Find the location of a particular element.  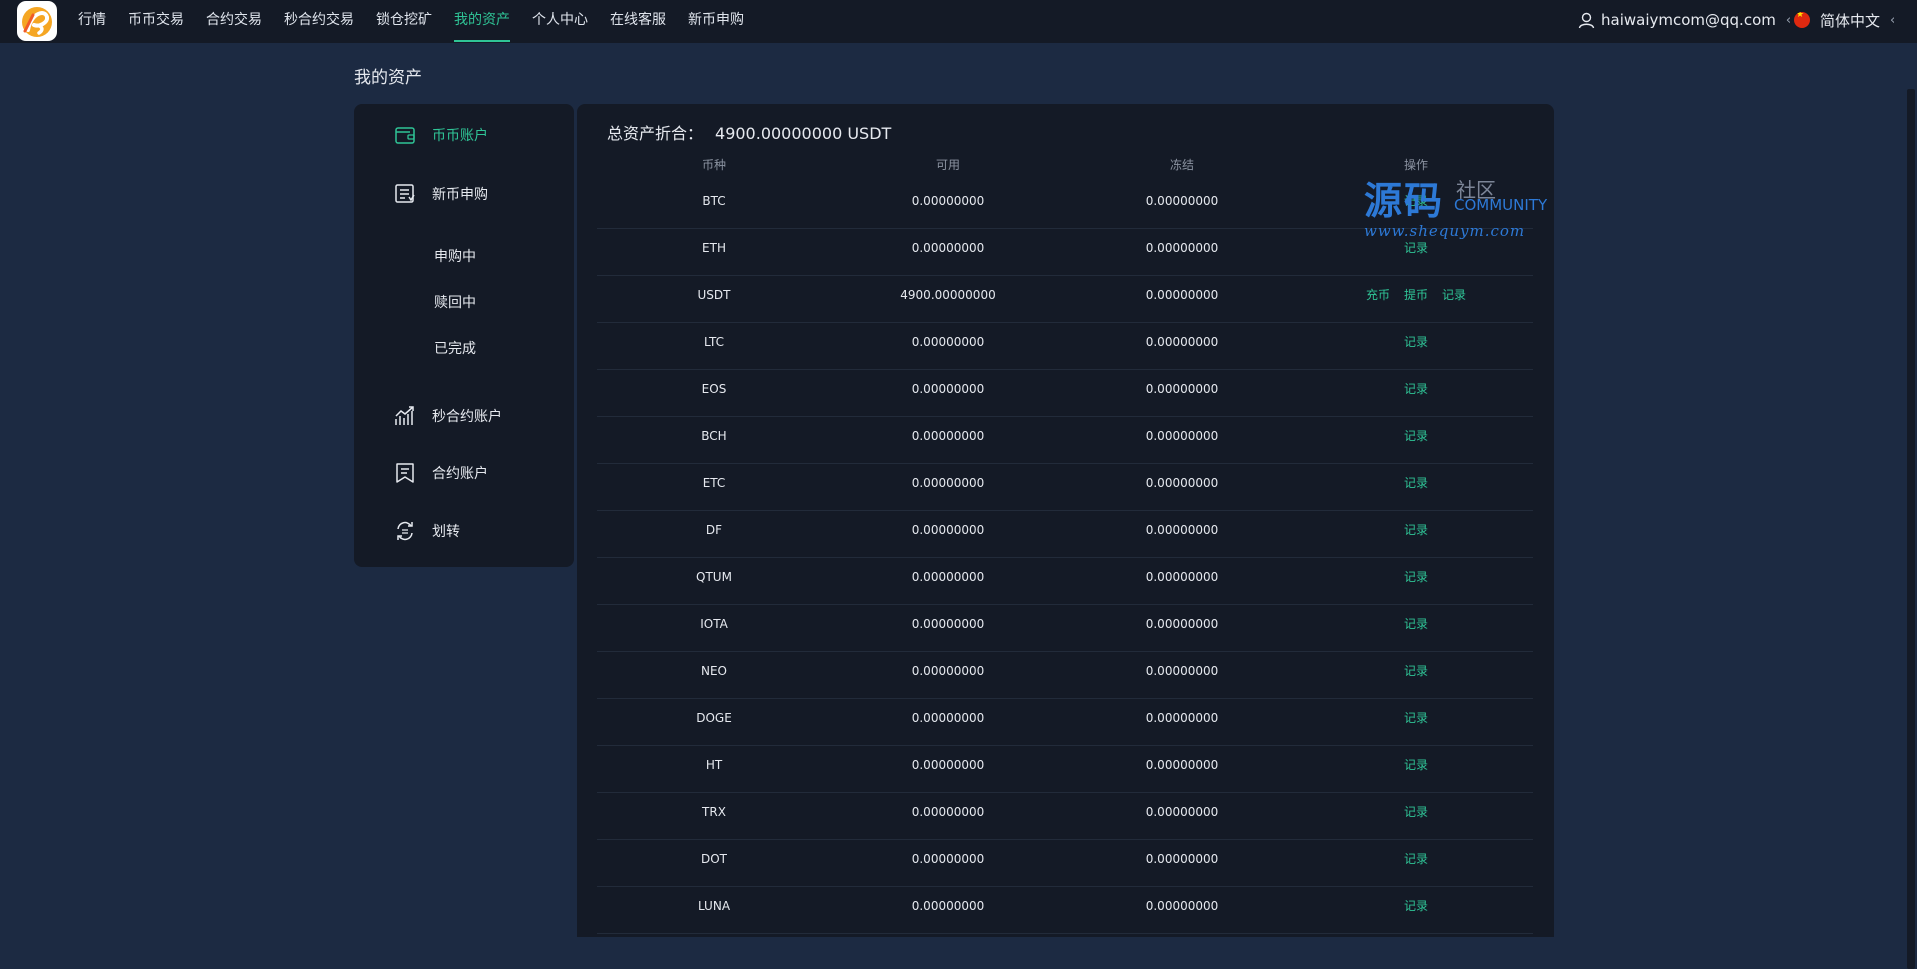

sidebar-subitem-subscribing: 申购中 is located at coordinates (455, 257).